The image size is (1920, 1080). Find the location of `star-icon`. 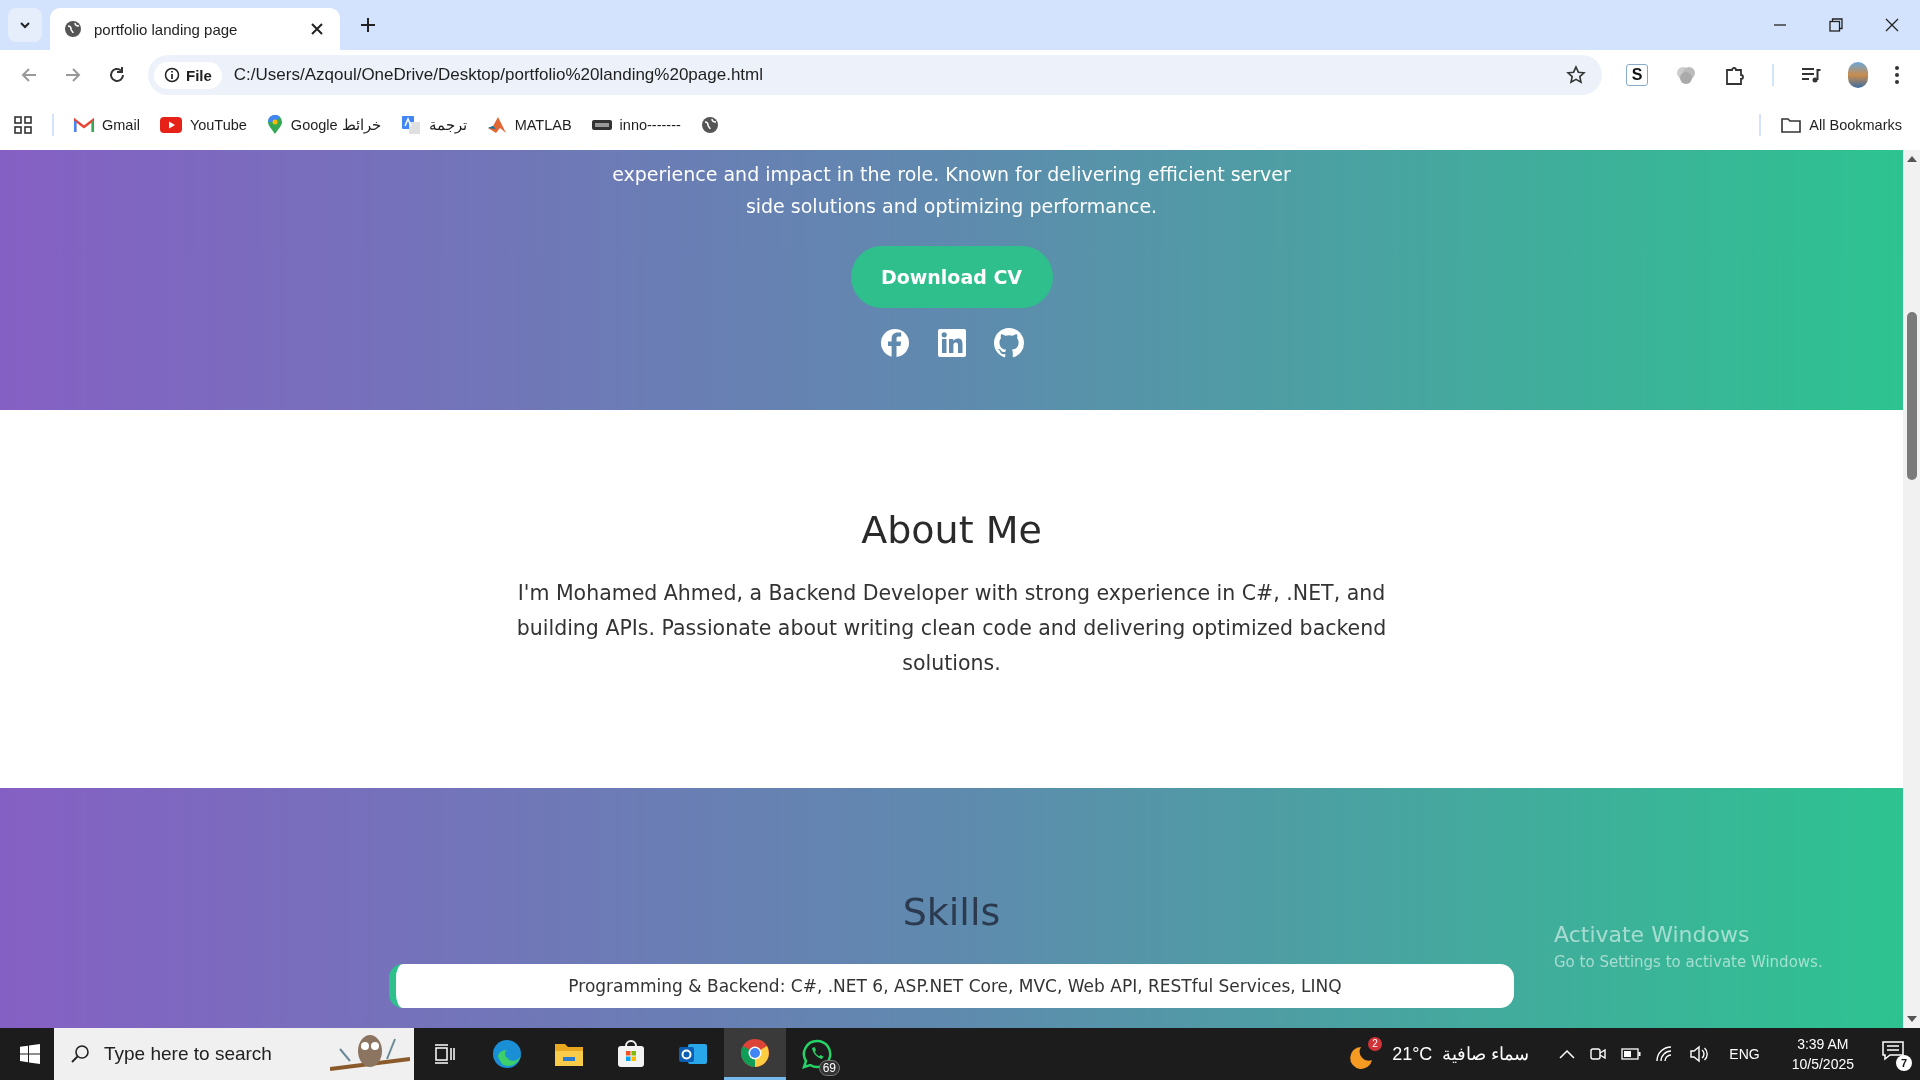

star-icon is located at coordinates (1576, 75).